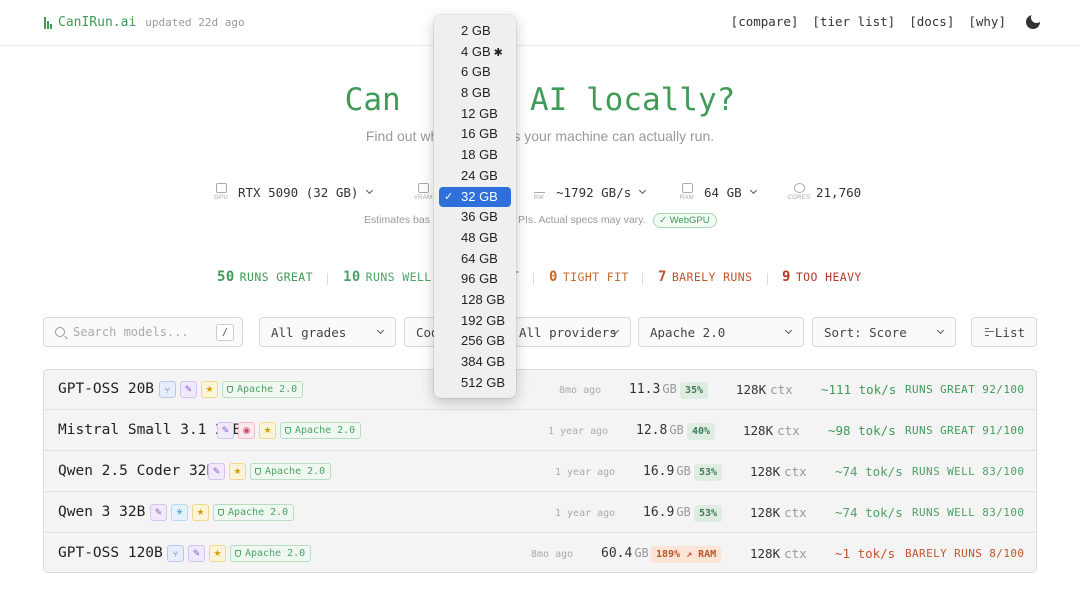 This screenshot has width=1080, height=595. What do you see at coordinates (723, 192) in the screenshot?
I see `ram-value: 64 GB` at bounding box center [723, 192].